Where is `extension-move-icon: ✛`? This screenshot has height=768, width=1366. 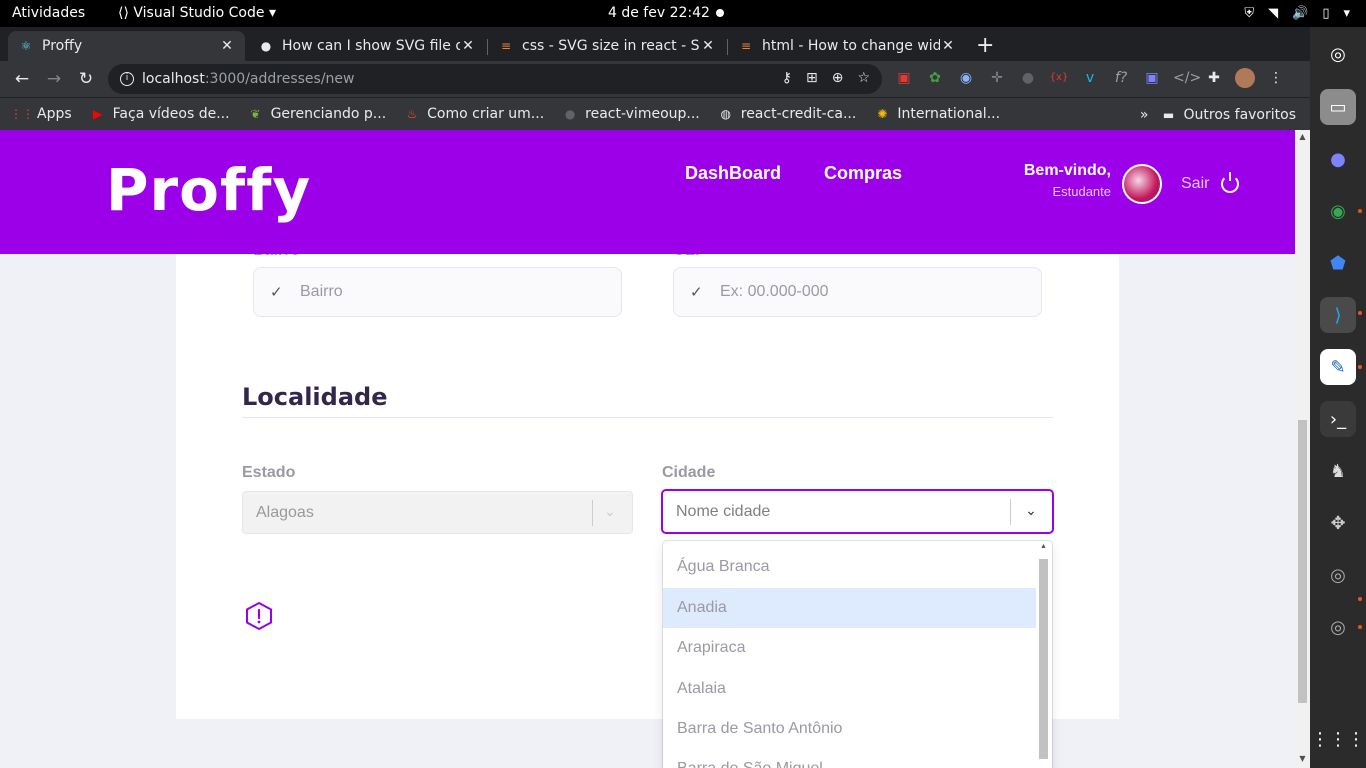 extension-move-icon: ✛ is located at coordinates (997, 78).